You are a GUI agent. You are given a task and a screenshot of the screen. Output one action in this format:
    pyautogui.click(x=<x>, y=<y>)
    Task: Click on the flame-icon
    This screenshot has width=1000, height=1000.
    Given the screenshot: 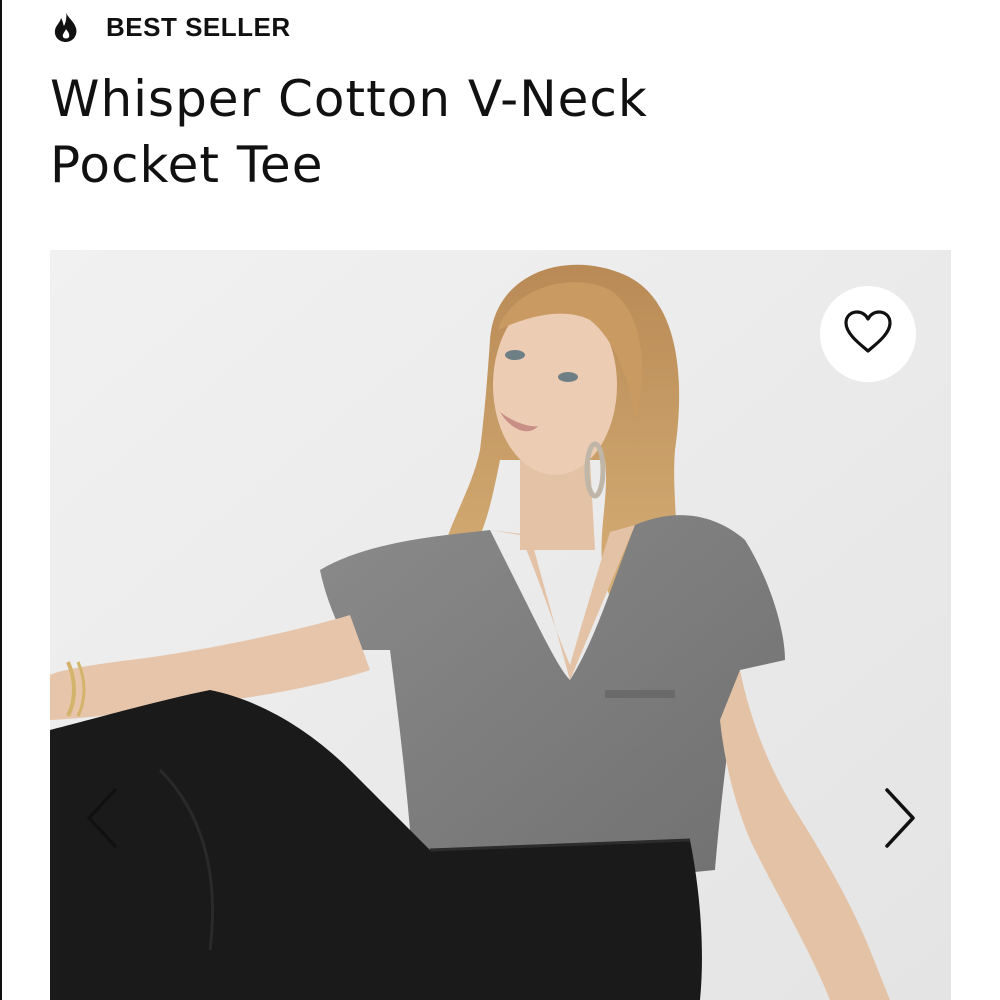 What is the action you would take?
    pyautogui.click(x=66, y=27)
    